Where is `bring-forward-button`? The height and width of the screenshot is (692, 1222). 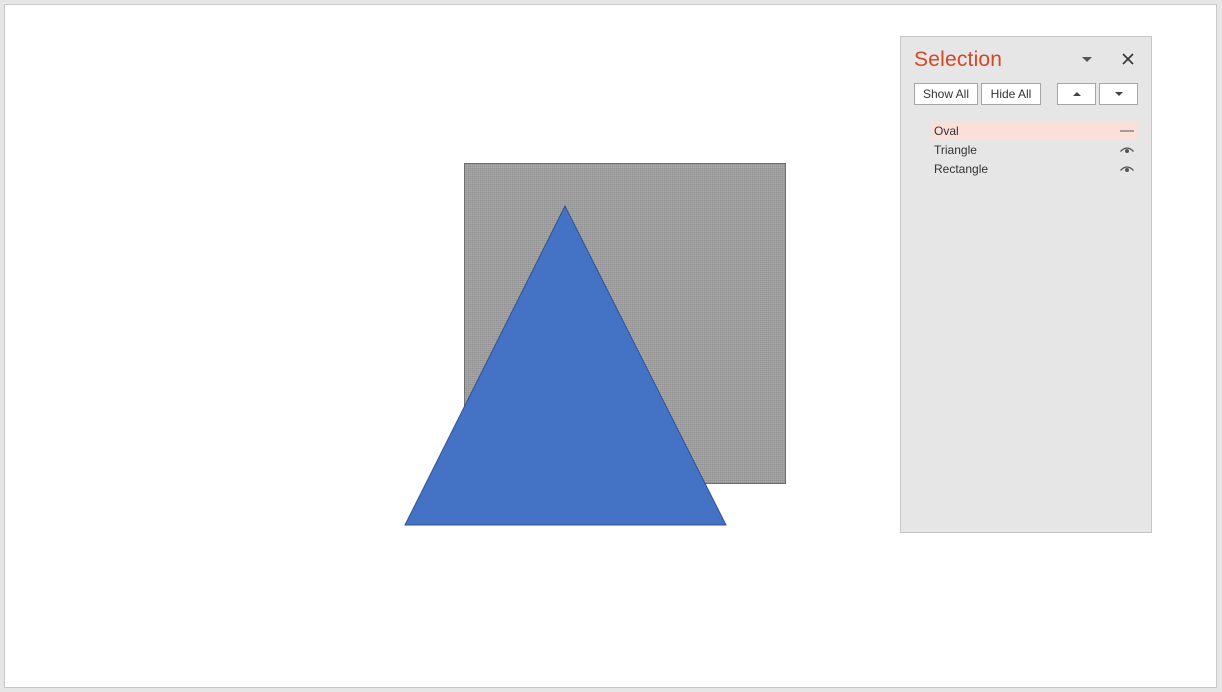 bring-forward-button is located at coordinates (1076, 94).